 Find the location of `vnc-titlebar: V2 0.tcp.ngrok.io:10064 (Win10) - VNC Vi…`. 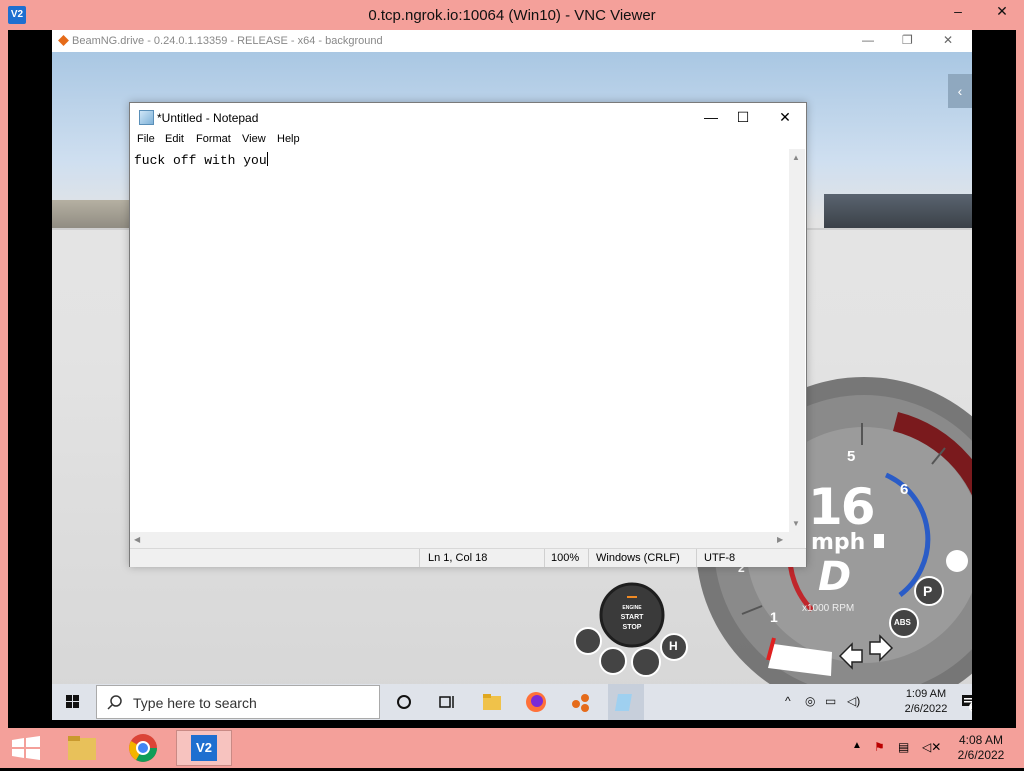

vnc-titlebar: V2 0.tcp.ngrok.io:10064 (Win10) - VNC Vi… is located at coordinates (512, 15).